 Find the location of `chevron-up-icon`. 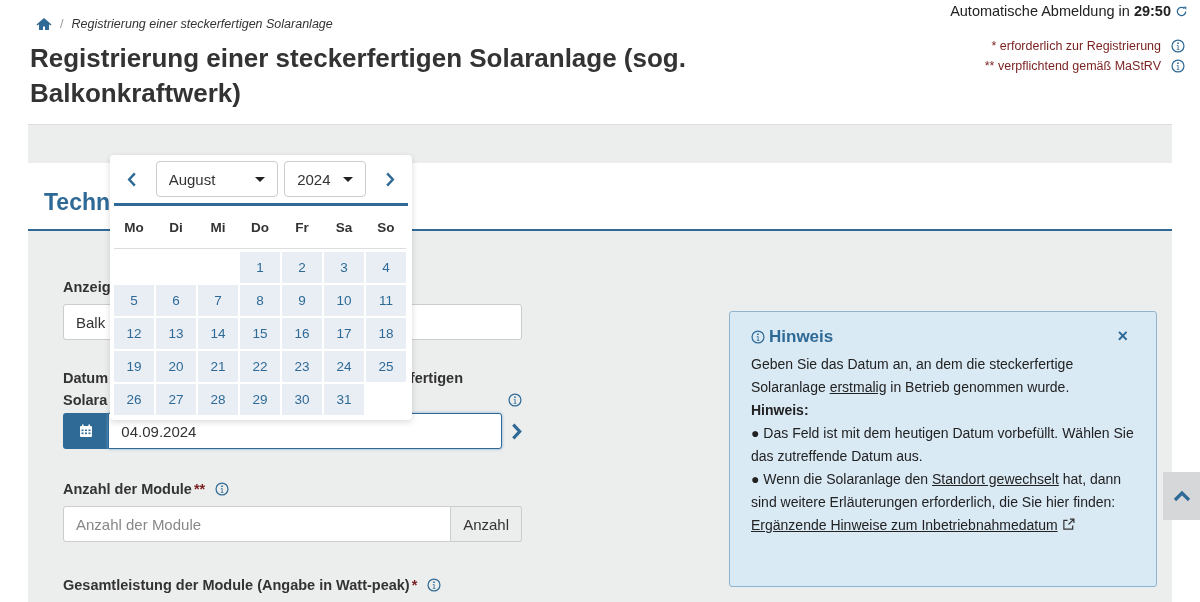

chevron-up-icon is located at coordinates (1181, 496).